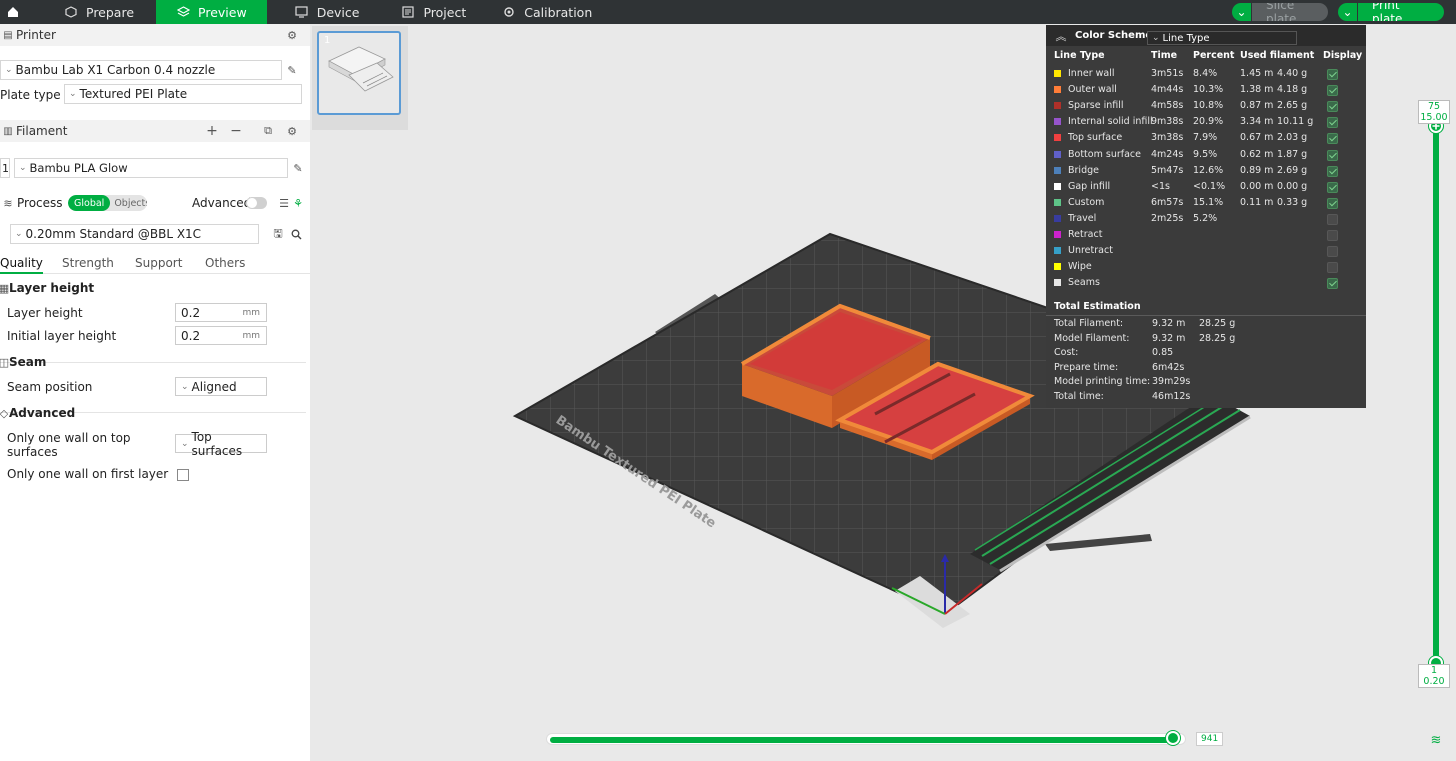  What do you see at coordinates (88, 263) in the screenshot?
I see `tab-strength: Strength` at bounding box center [88, 263].